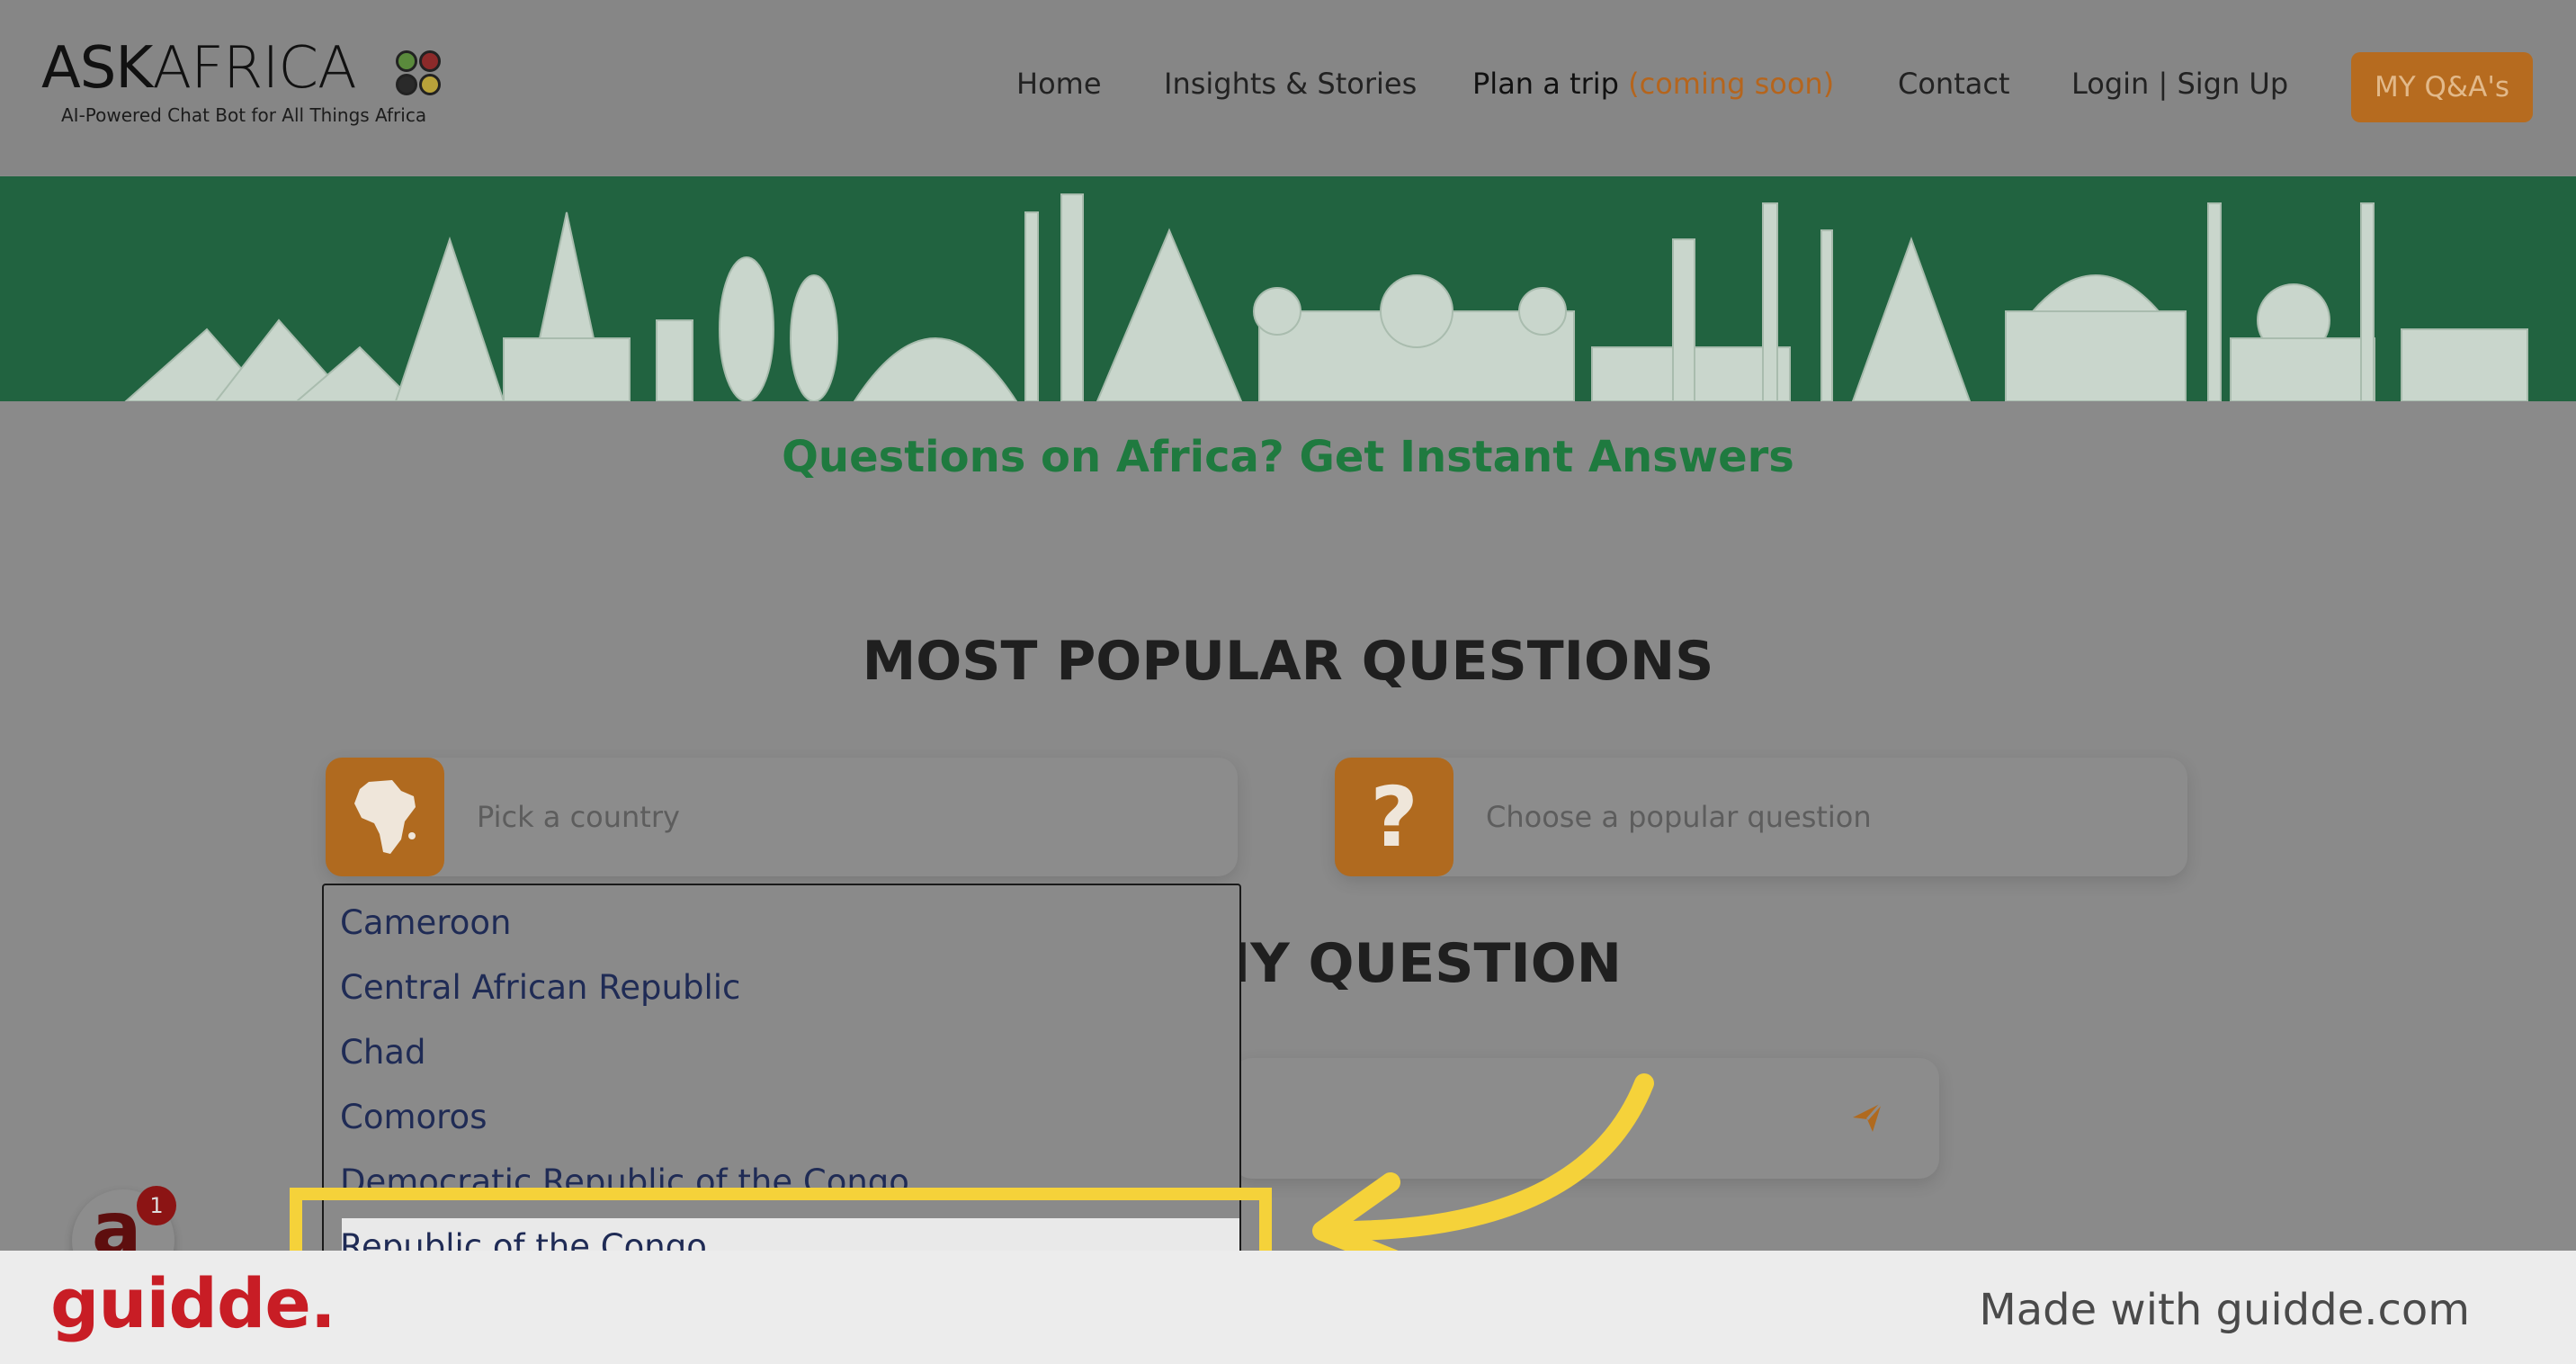 This screenshot has height=1364, width=2576. I want to click on pointer-arrow-icon, so click(1483, 1162).